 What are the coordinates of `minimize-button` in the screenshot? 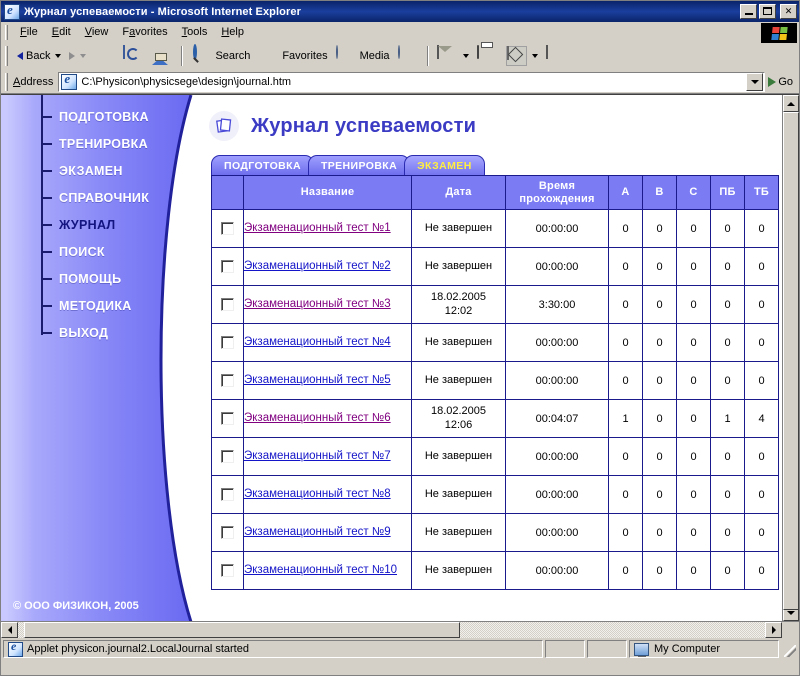 It's located at (748, 11).